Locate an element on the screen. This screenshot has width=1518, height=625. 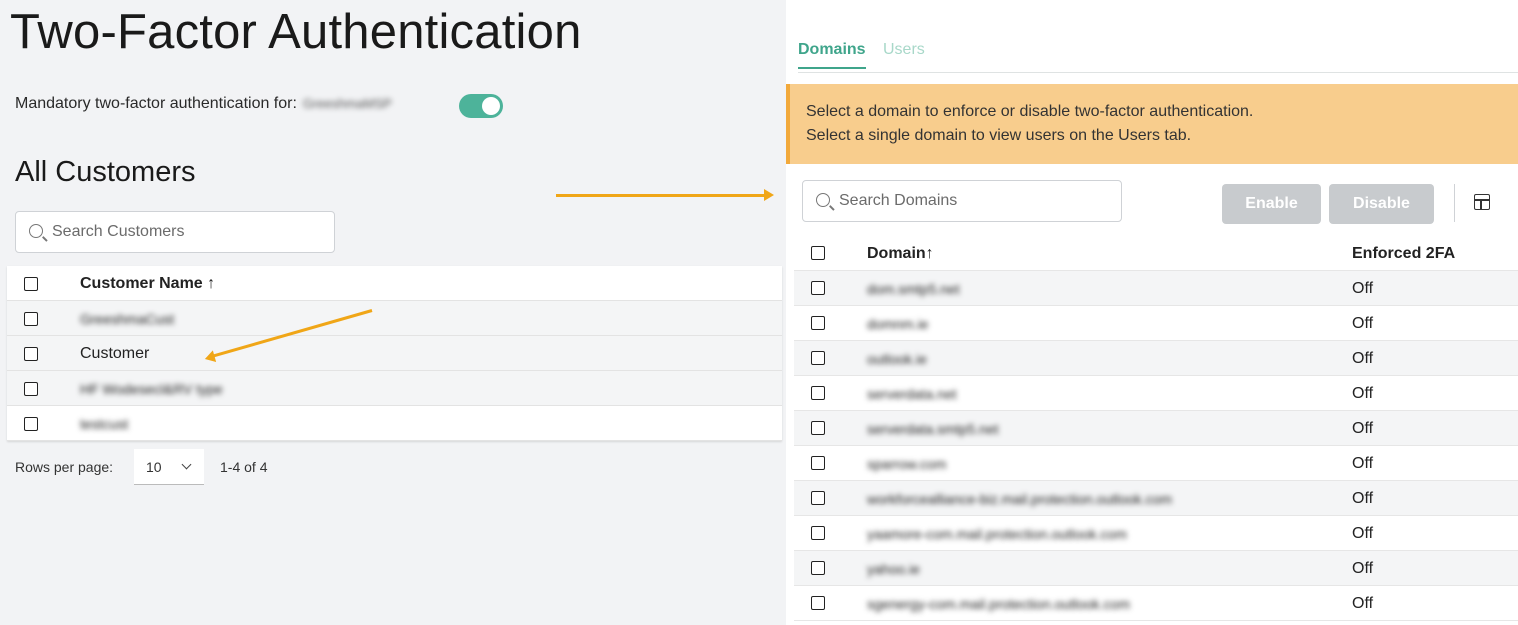
page-title: Two-Factor Authentication is located at coordinates (296, 32).